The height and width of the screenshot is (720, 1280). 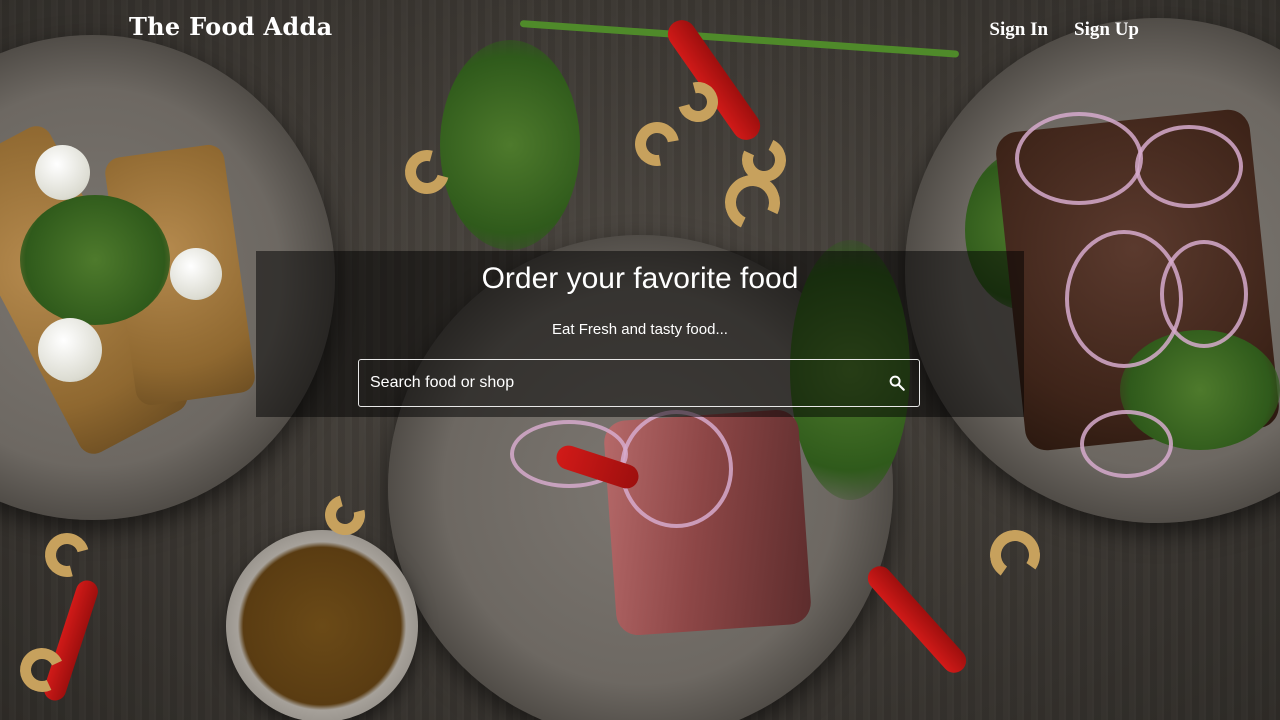 What do you see at coordinates (640, 278) in the screenshot?
I see `hero-title: Order your favorite food` at bounding box center [640, 278].